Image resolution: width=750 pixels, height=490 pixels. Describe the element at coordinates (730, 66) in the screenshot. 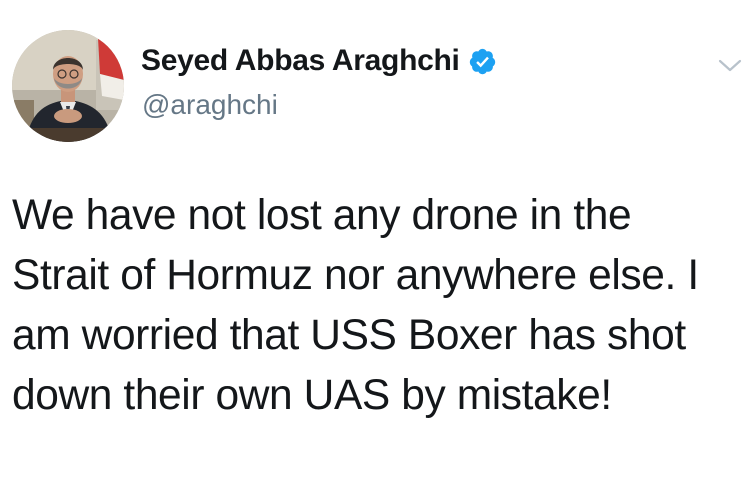

I see `chevron-down-icon` at that location.